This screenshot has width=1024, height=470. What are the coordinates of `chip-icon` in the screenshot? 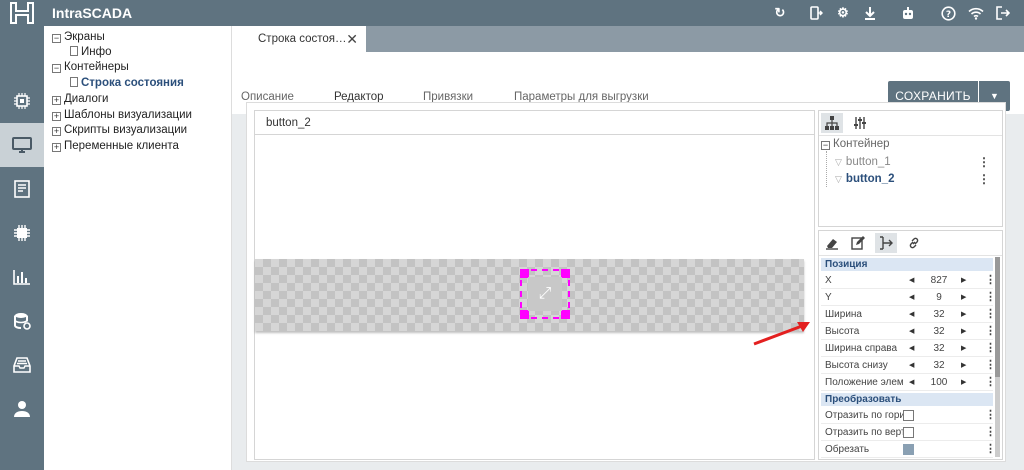 It's located at (22, 101).